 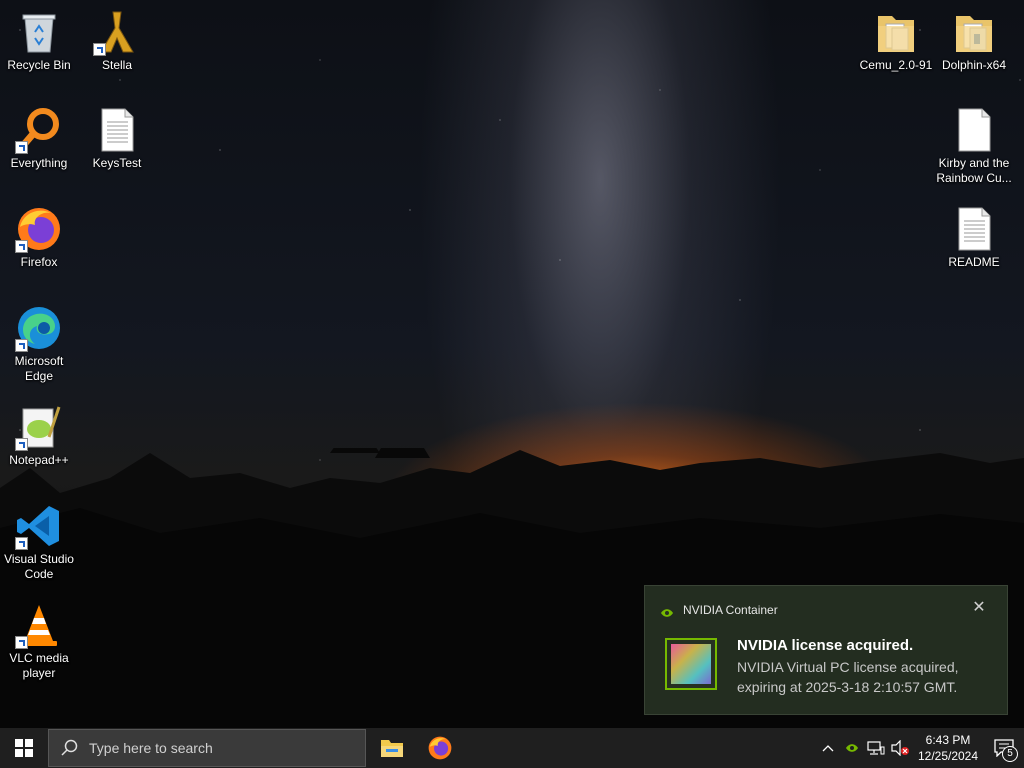 I want to click on vlc-icon, so click(x=39, y=625).